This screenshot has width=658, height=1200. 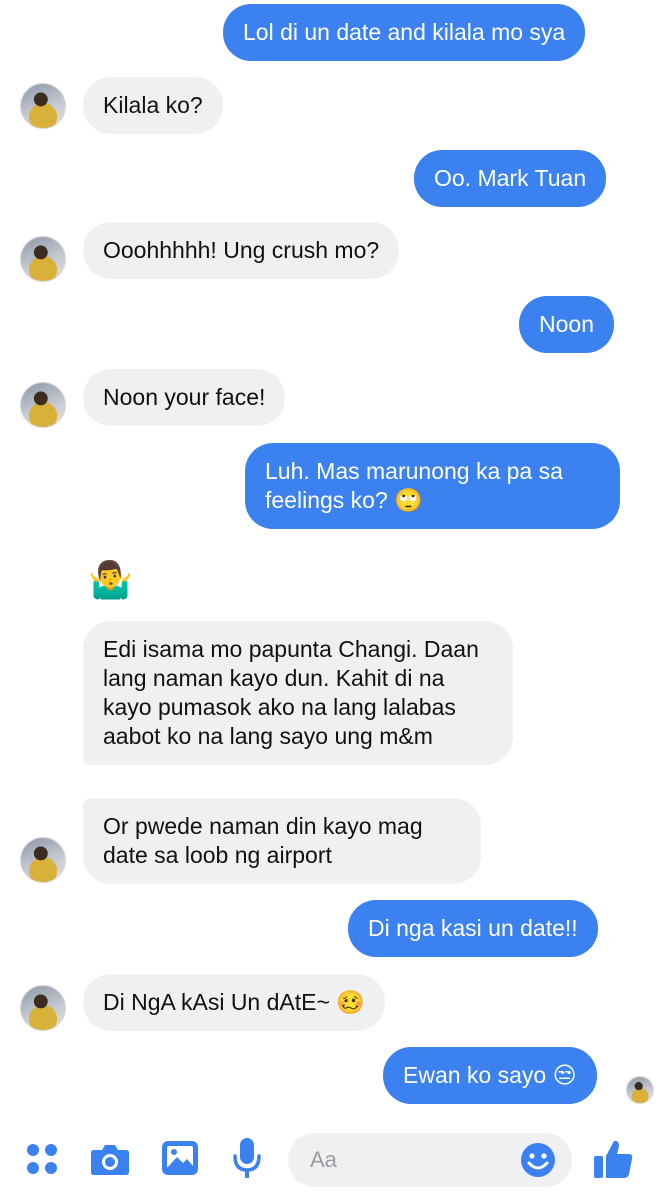 What do you see at coordinates (640, 1090) in the screenshot?
I see `read-receipt-avatar` at bounding box center [640, 1090].